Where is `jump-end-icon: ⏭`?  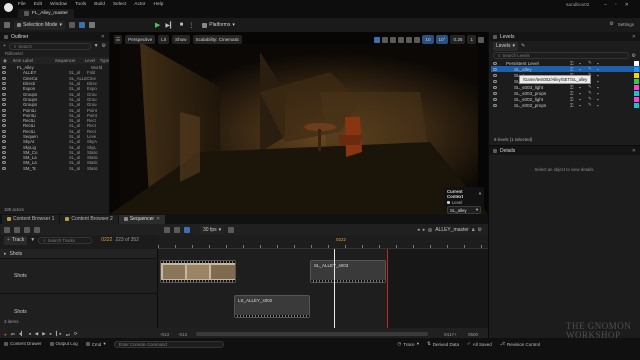 jump-end-icon: ⏭ is located at coordinates (68, 334).